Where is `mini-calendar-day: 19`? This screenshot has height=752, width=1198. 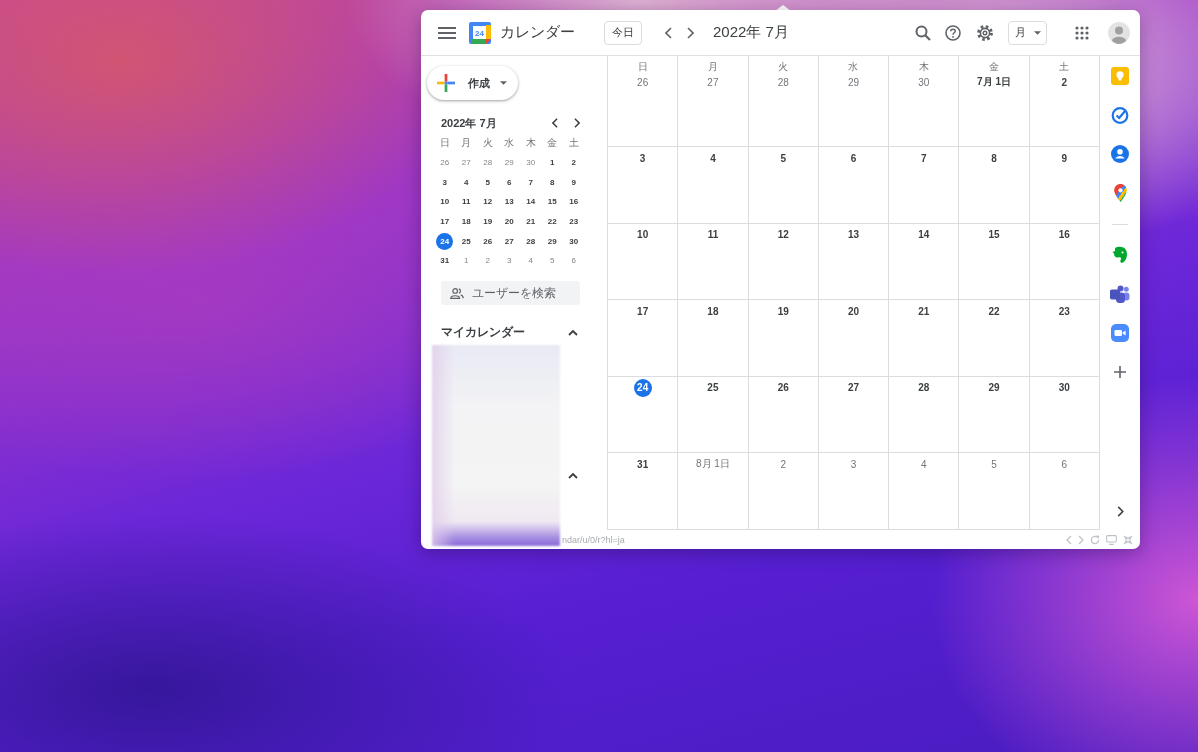 mini-calendar-day: 19 is located at coordinates (488, 222).